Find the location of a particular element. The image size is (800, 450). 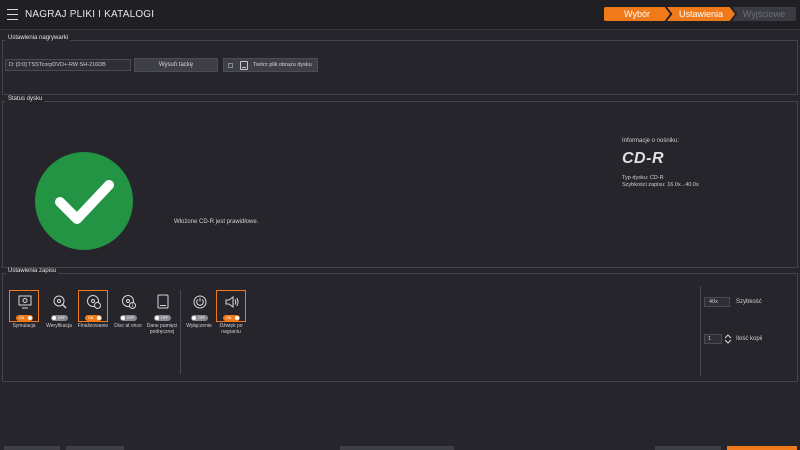

media-name: CD-R is located at coordinates (643, 158).